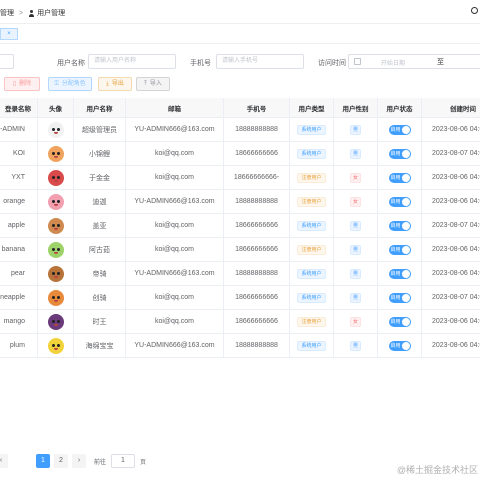 The image size is (480, 480). What do you see at coordinates (19, 273) in the screenshot?
I see `cell-login: pear` at bounding box center [19, 273].